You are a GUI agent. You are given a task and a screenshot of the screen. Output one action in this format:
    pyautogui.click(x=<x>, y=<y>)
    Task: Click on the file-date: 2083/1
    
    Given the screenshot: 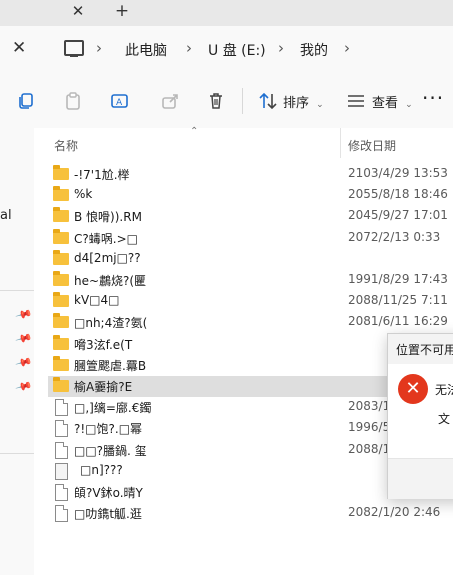 What is the action you would take?
    pyautogui.click(x=369, y=406)
    